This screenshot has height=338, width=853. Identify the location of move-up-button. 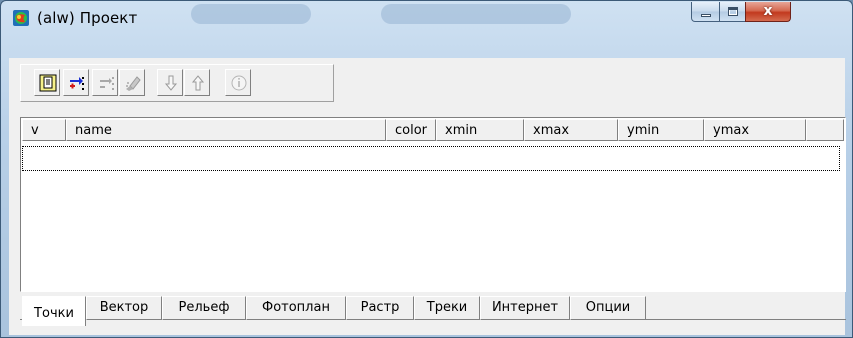
(197, 82).